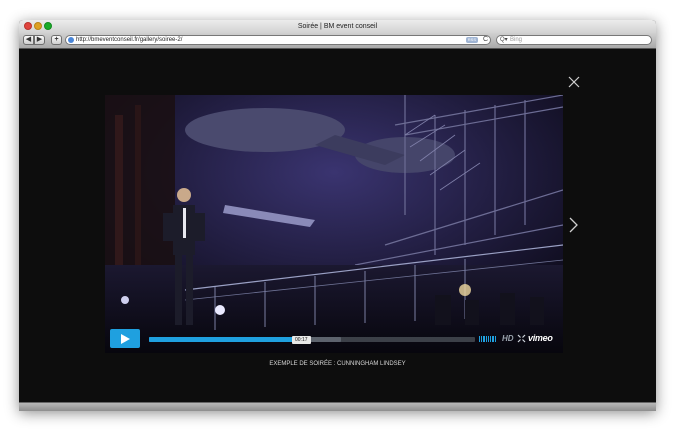 The width and height of the screenshot is (675, 445). What do you see at coordinates (56, 40) in the screenshot?
I see `add-bookmark-button: +` at bounding box center [56, 40].